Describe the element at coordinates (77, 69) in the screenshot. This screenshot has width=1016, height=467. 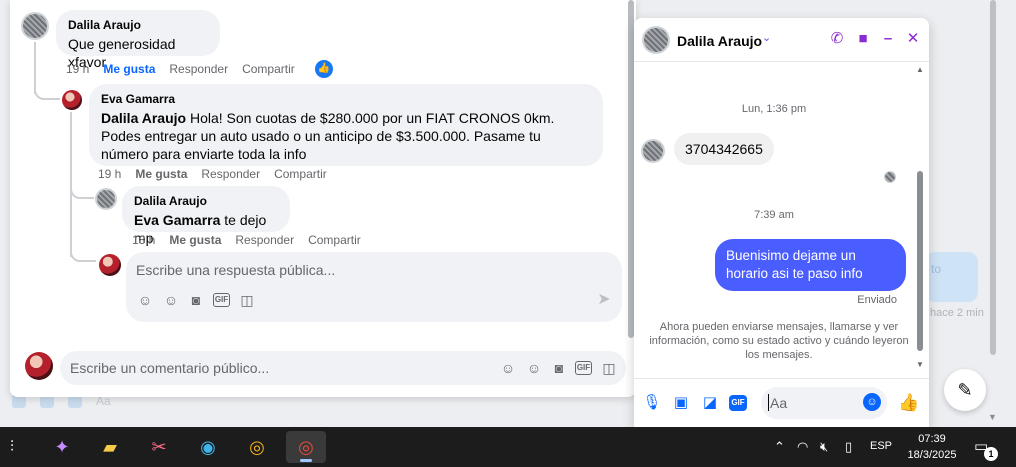
I see `comment-time: 19 h` at that location.